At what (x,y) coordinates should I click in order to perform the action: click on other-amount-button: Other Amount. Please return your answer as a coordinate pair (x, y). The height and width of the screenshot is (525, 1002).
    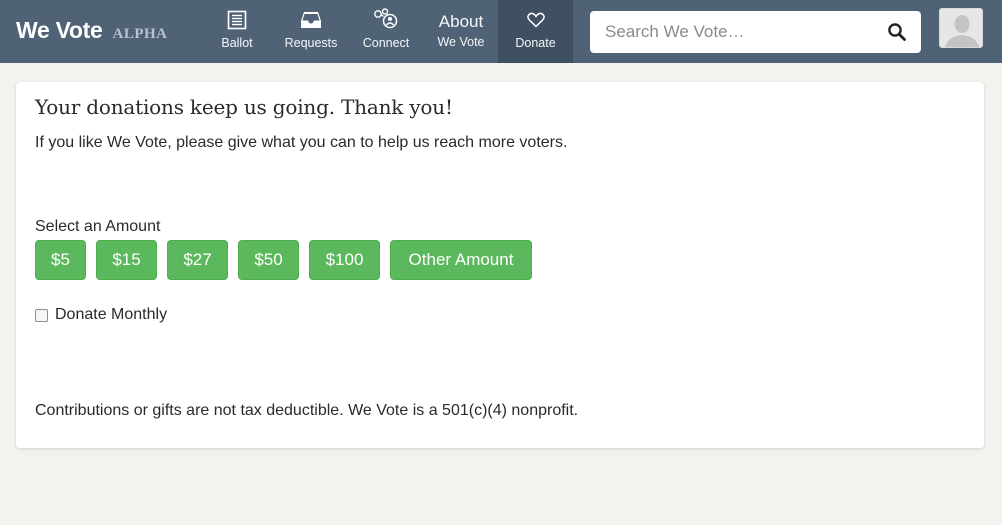
    Looking at the image, I should click on (461, 260).